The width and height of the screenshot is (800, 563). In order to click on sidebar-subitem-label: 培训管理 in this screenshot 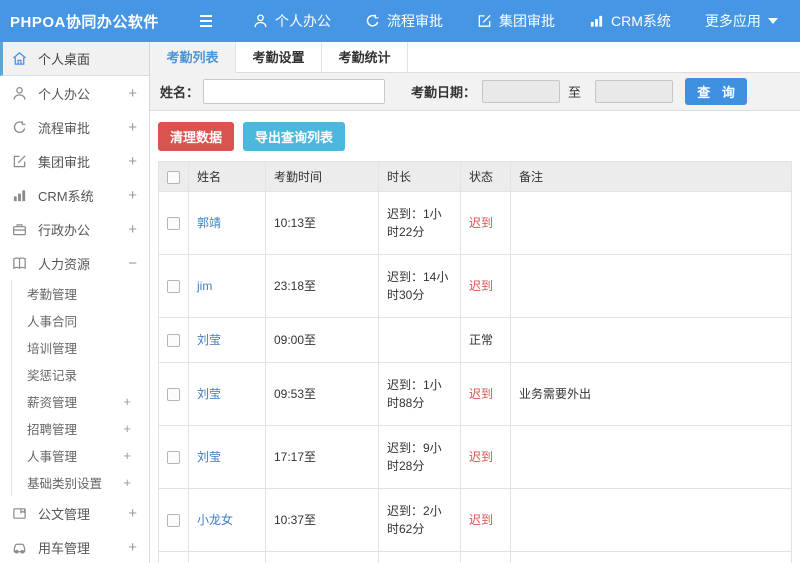, I will do `click(52, 349)`.